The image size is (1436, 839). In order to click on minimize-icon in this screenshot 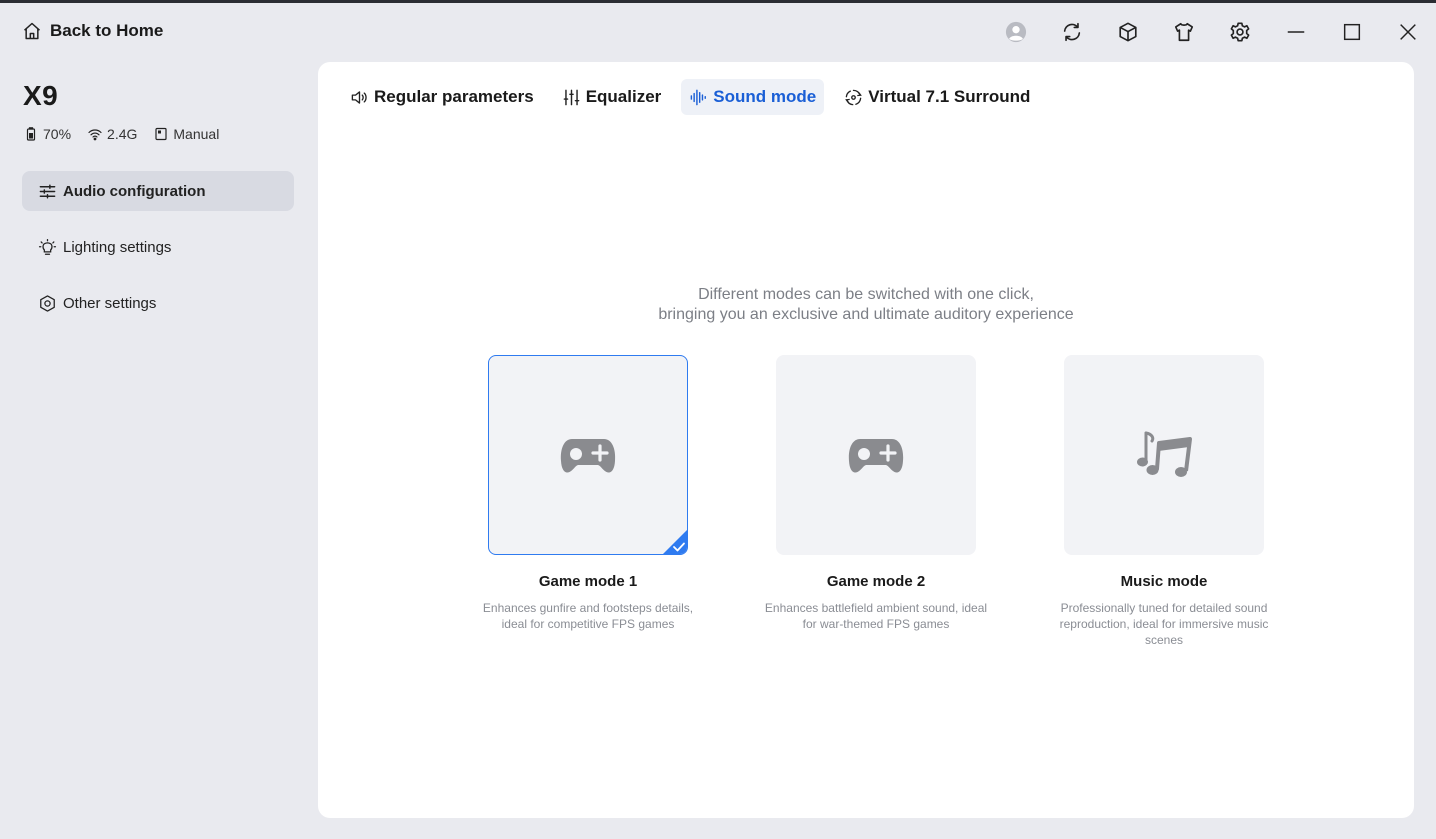, I will do `click(1296, 32)`.